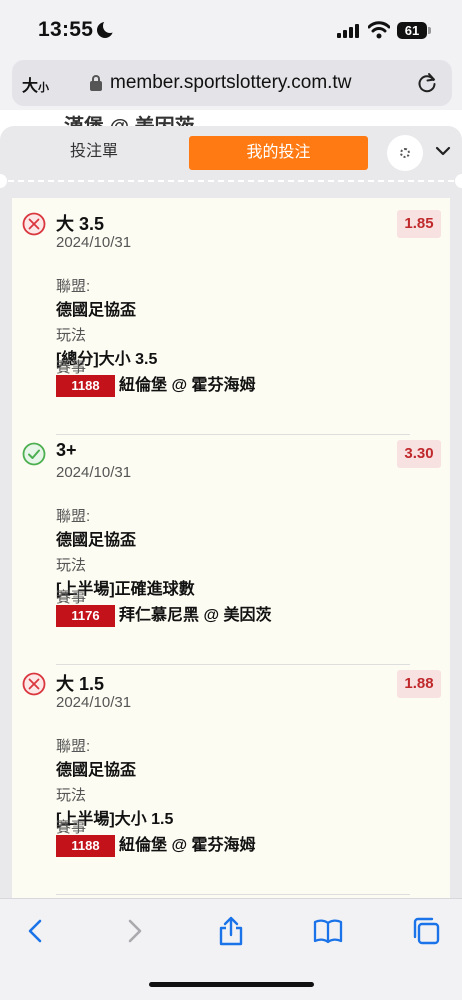 Image resolution: width=462 pixels, height=1000 pixels. I want to click on bookmarks-icon, so click(328, 931).